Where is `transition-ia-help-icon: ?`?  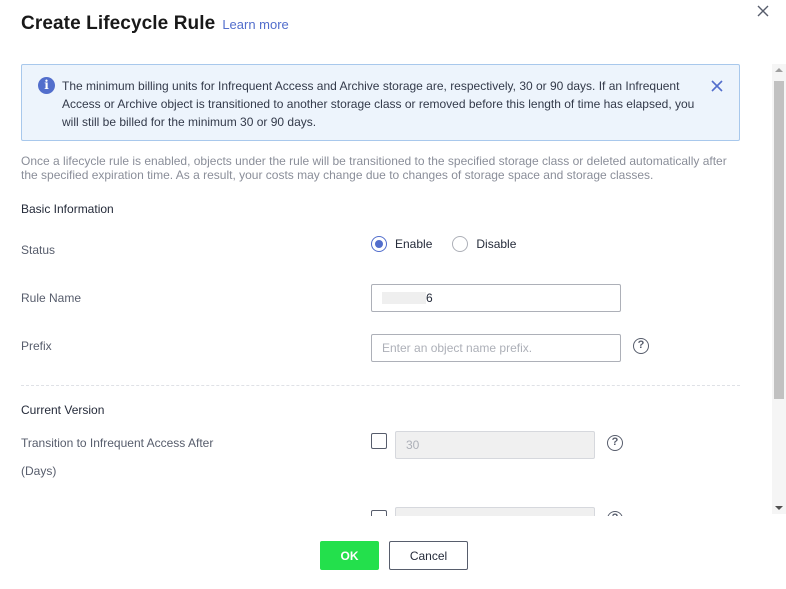 transition-ia-help-icon: ? is located at coordinates (615, 443).